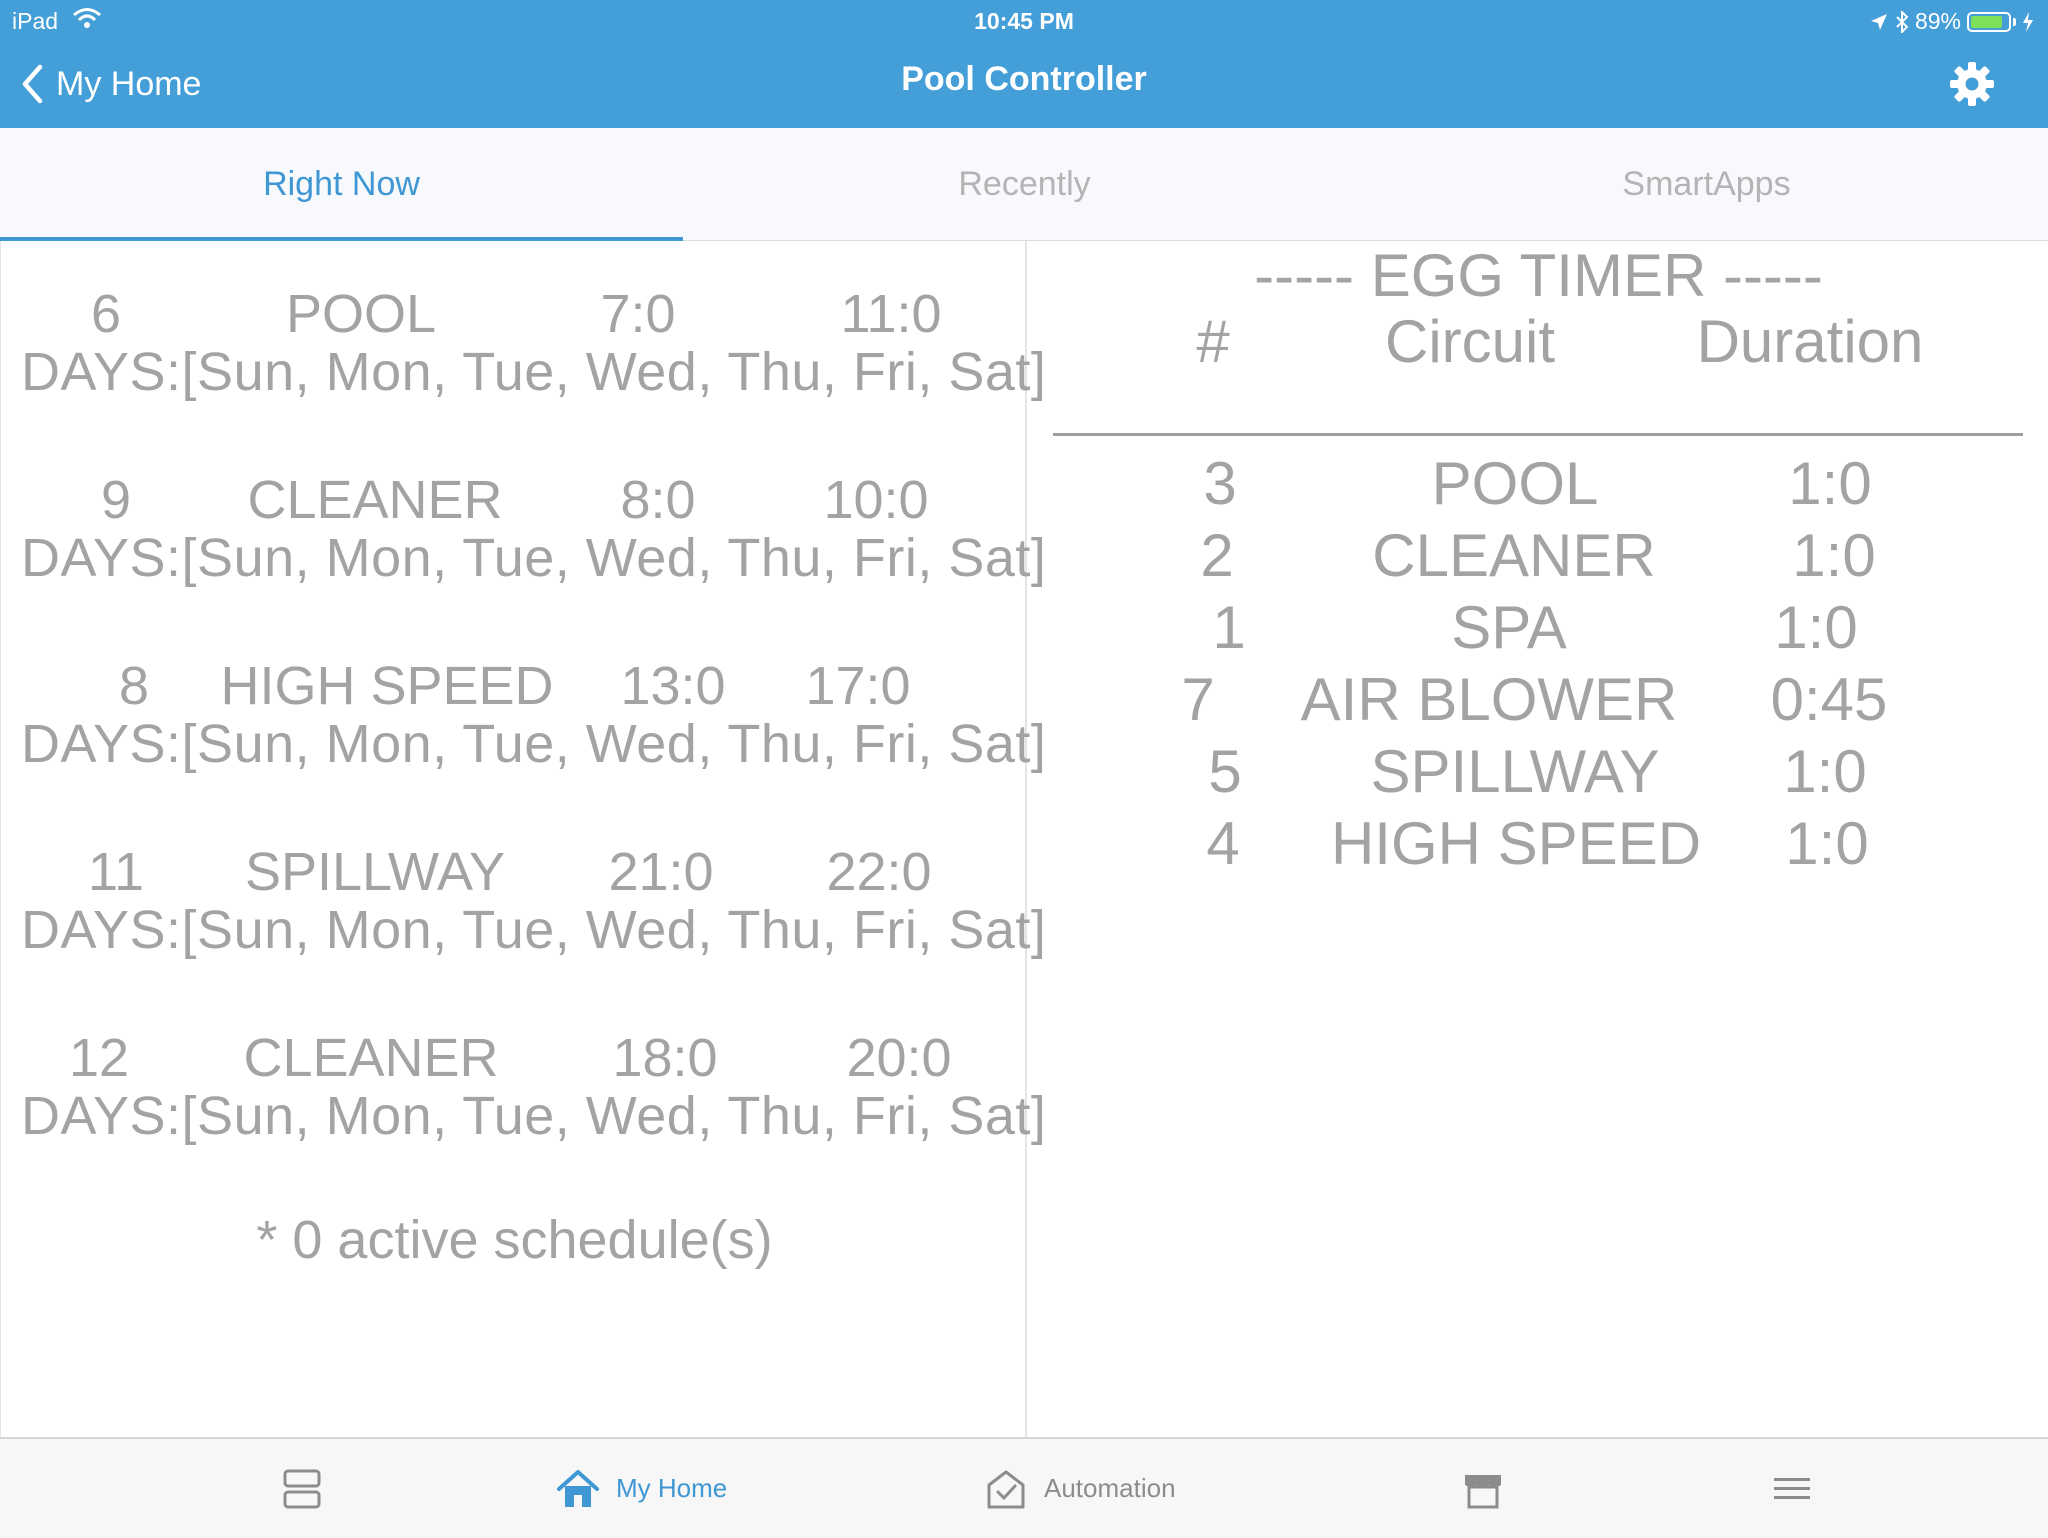 This screenshot has height=1538, width=2048. Describe the element at coordinates (1006, 1489) in the screenshot. I see `automation-icon` at that location.